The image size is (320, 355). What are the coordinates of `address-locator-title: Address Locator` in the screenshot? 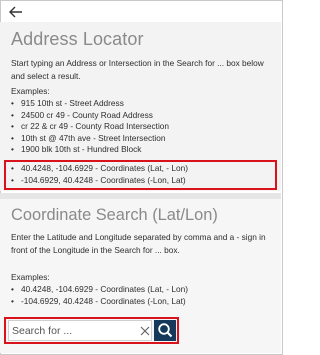 It's located at (77, 39).